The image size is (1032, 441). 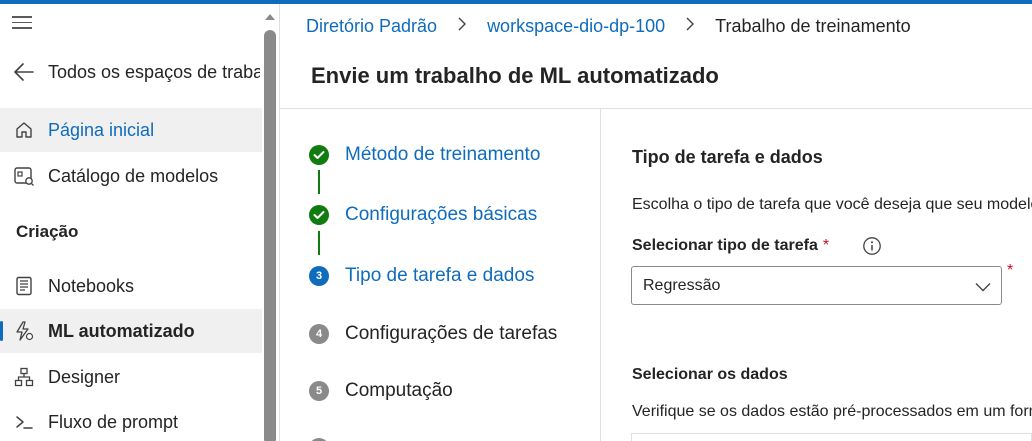 I want to click on task-type-label: Selecionar tipo de tarefa *, so click(x=730, y=246).